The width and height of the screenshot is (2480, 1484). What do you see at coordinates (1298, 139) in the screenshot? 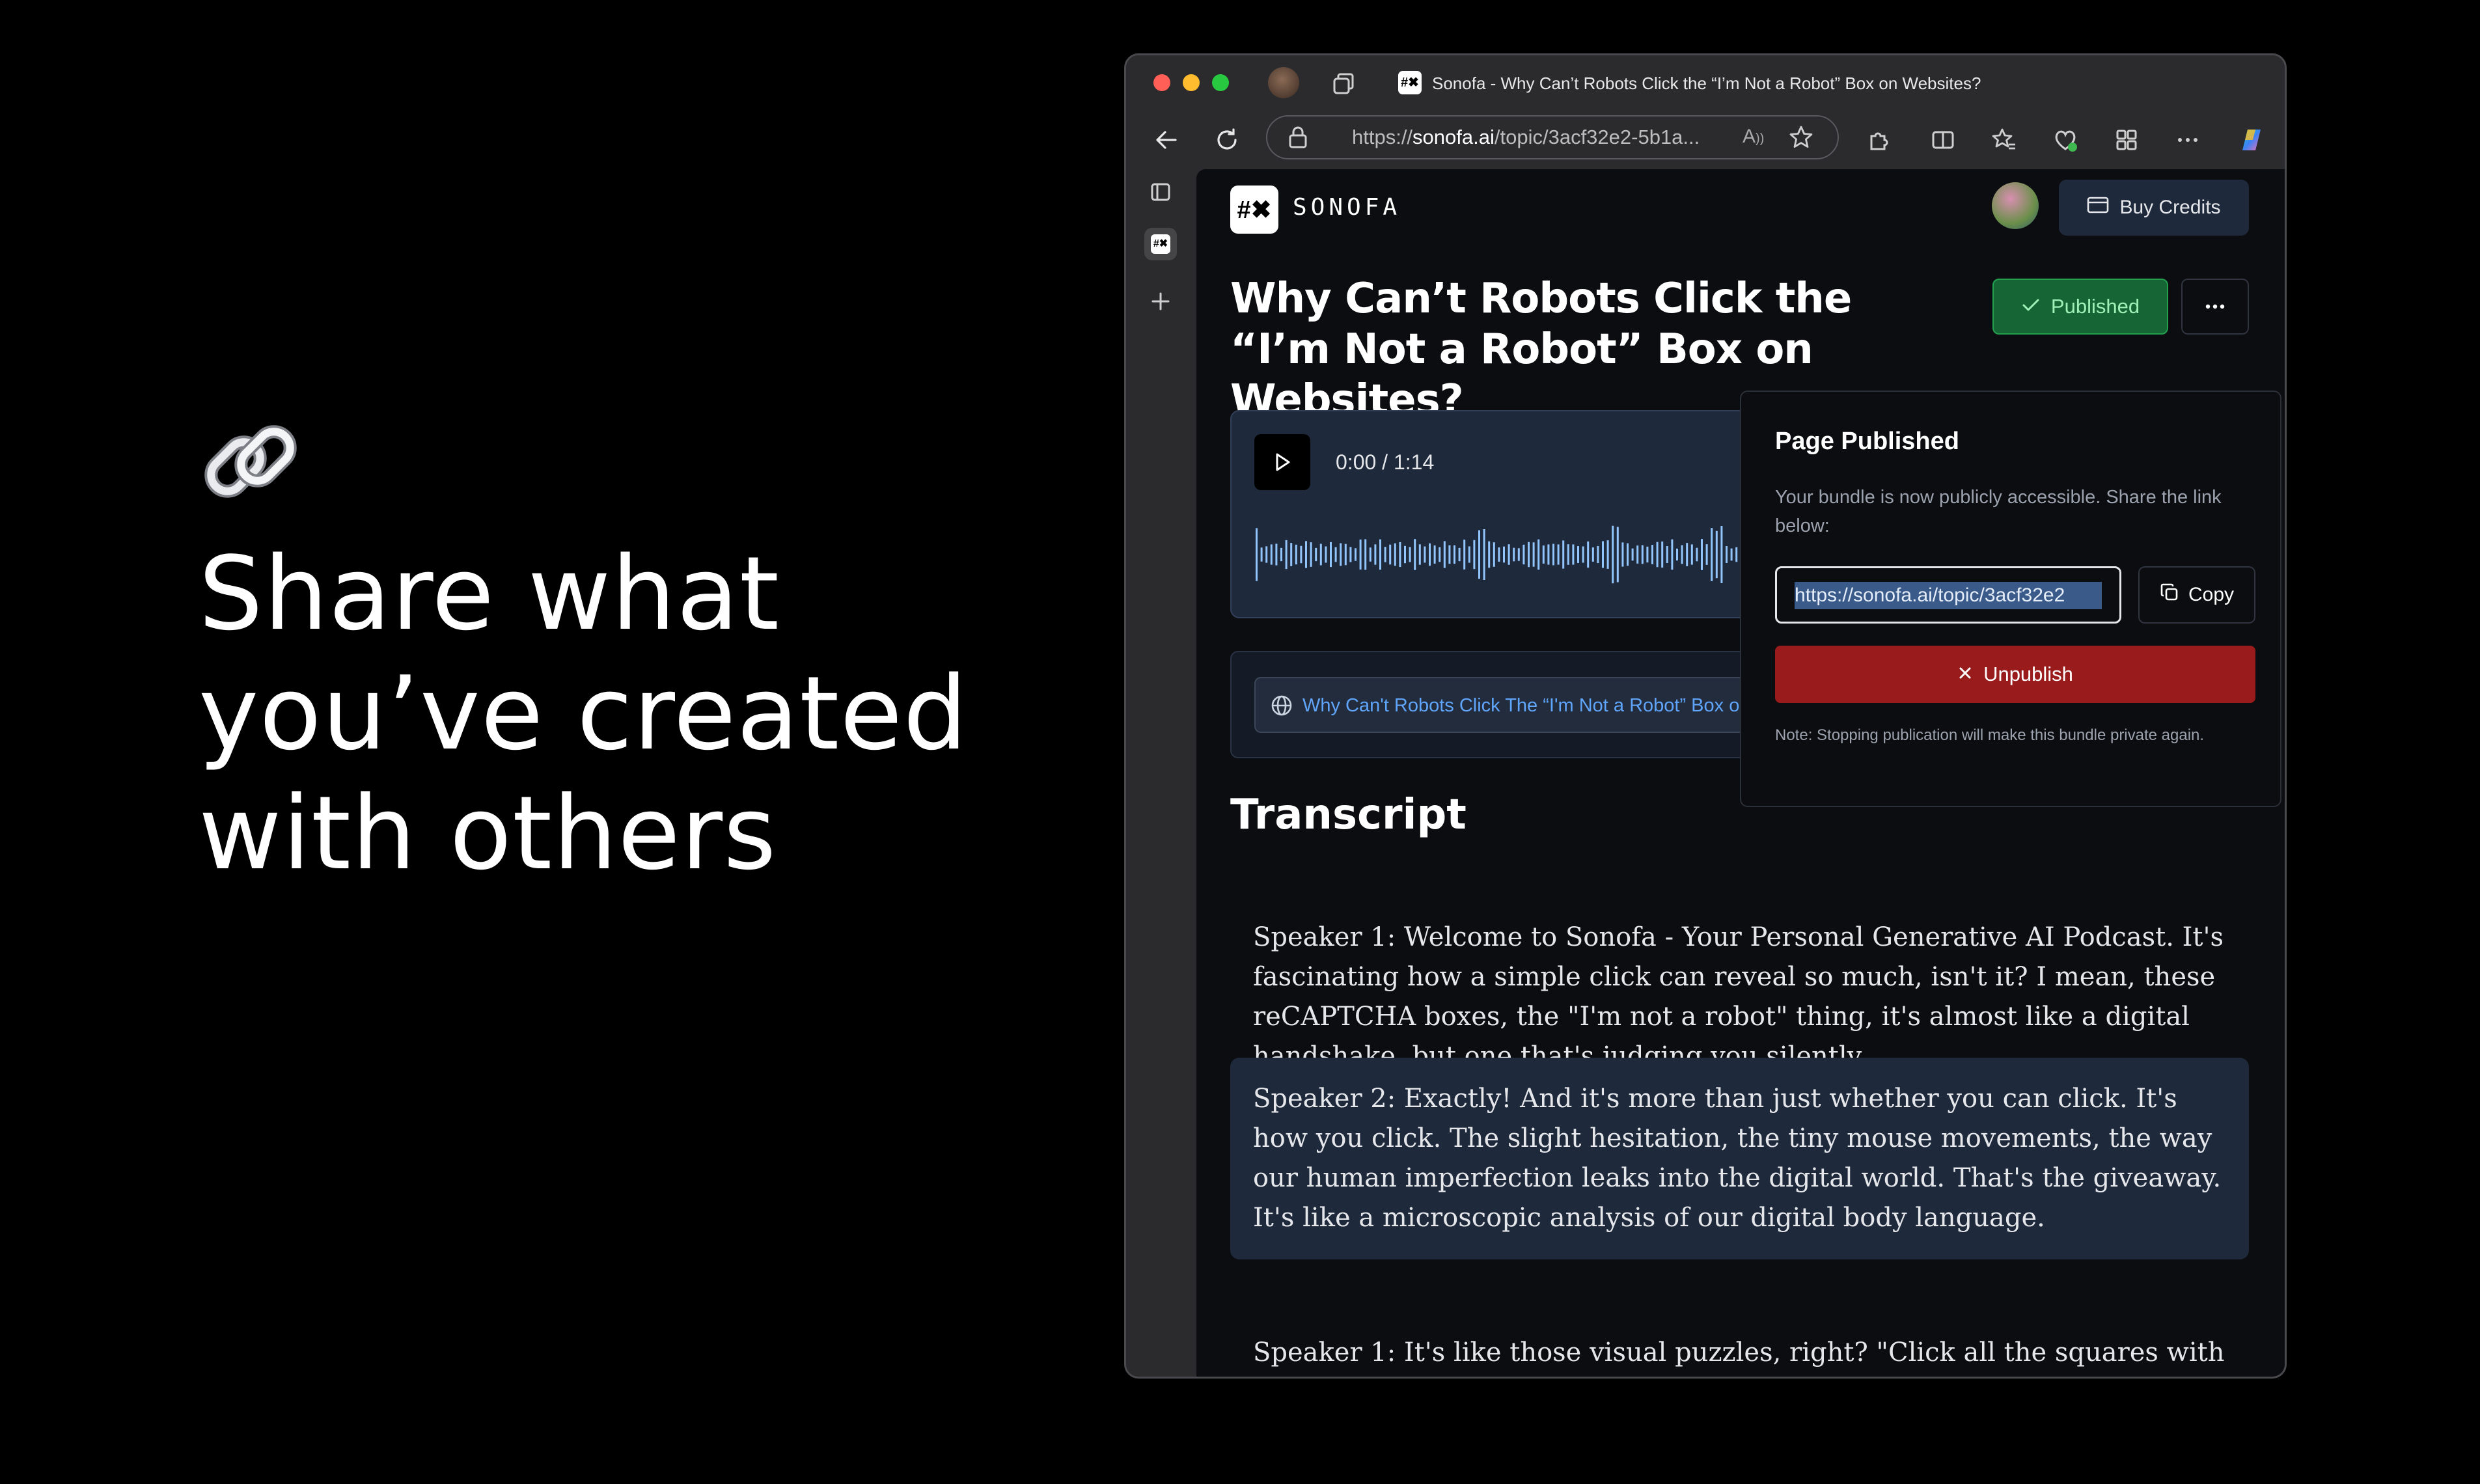
I see `lock-icon` at bounding box center [1298, 139].